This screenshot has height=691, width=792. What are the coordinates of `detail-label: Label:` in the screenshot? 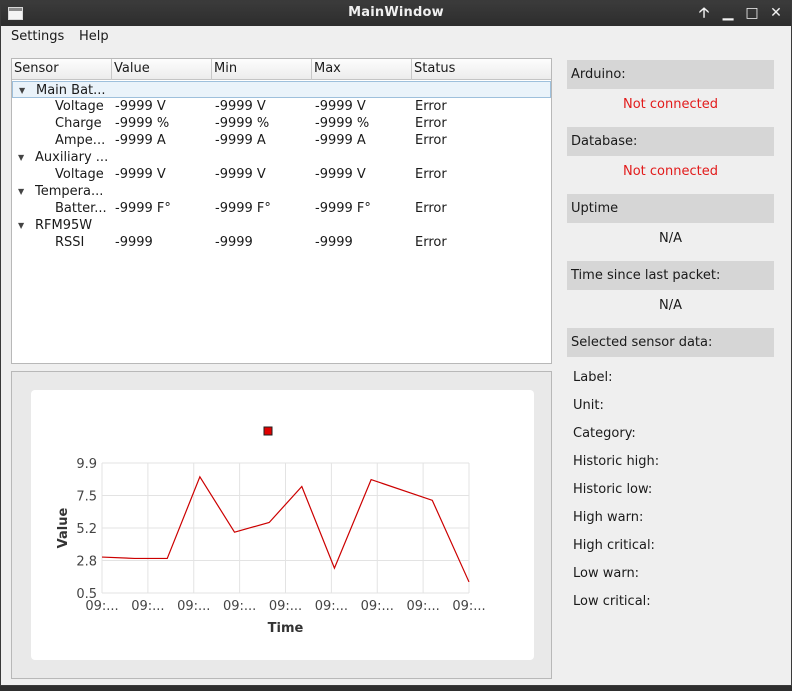 It's located at (593, 377).